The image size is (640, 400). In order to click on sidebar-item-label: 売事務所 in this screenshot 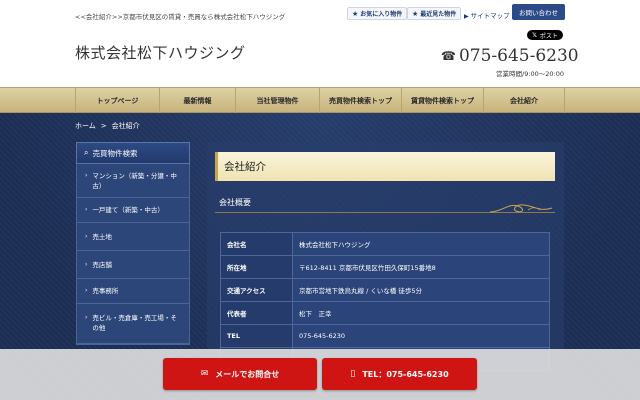, I will do `click(105, 291)`.